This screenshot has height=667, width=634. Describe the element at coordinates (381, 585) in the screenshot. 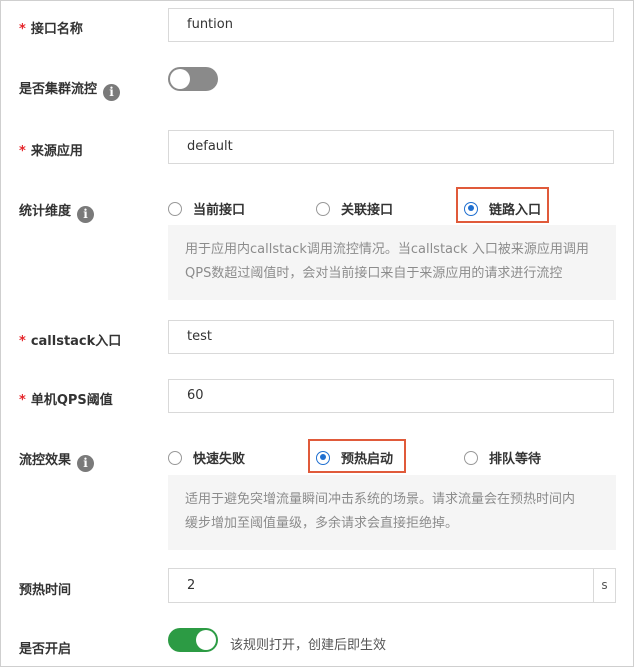

I see `warmup-time-input: 2` at that location.